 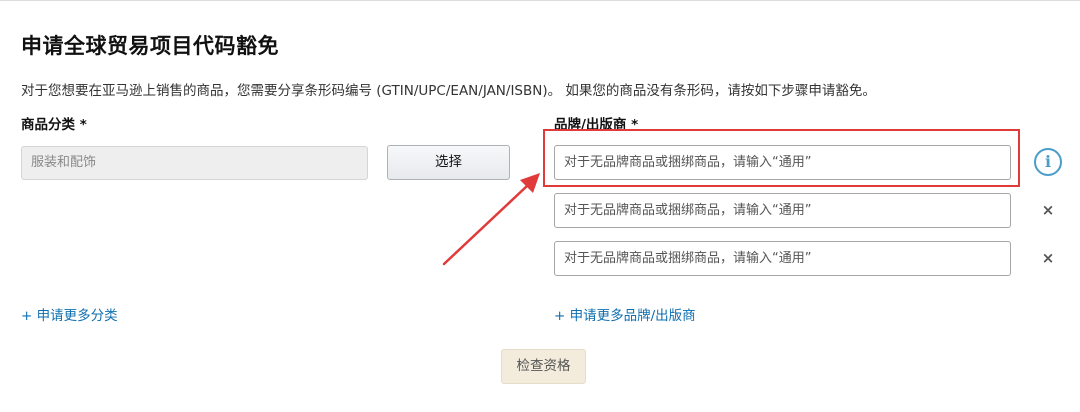 What do you see at coordinates (194, 163) in the screenshot?
I see `category-field: 服装和配饰` at bounding box center [194, 163].